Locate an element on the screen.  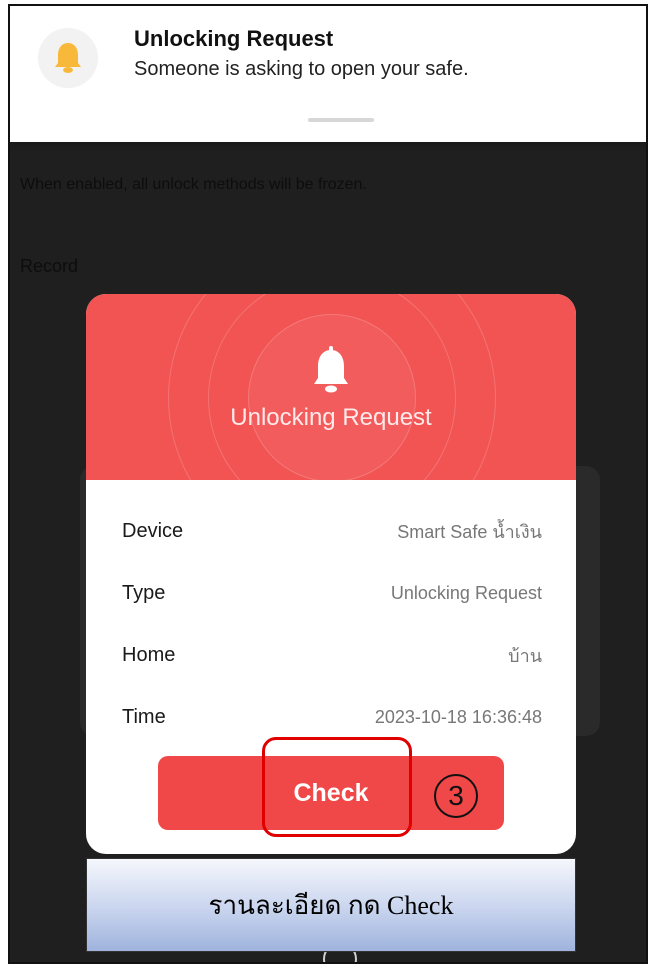
check-button-highlight is located at coordinates (337, 787).